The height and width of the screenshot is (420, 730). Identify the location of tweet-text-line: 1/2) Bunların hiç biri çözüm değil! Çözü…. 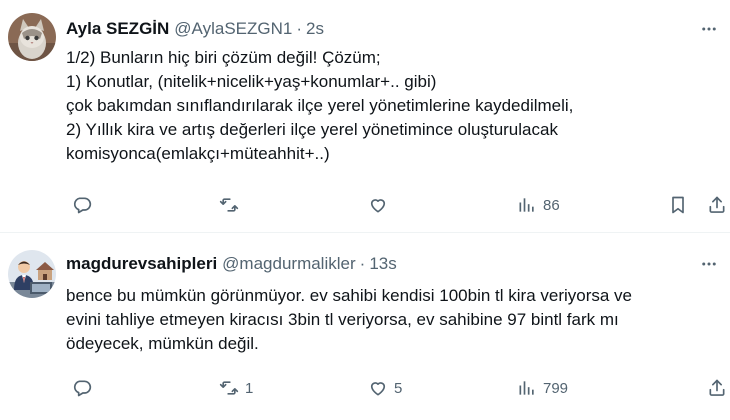
(223, 57).